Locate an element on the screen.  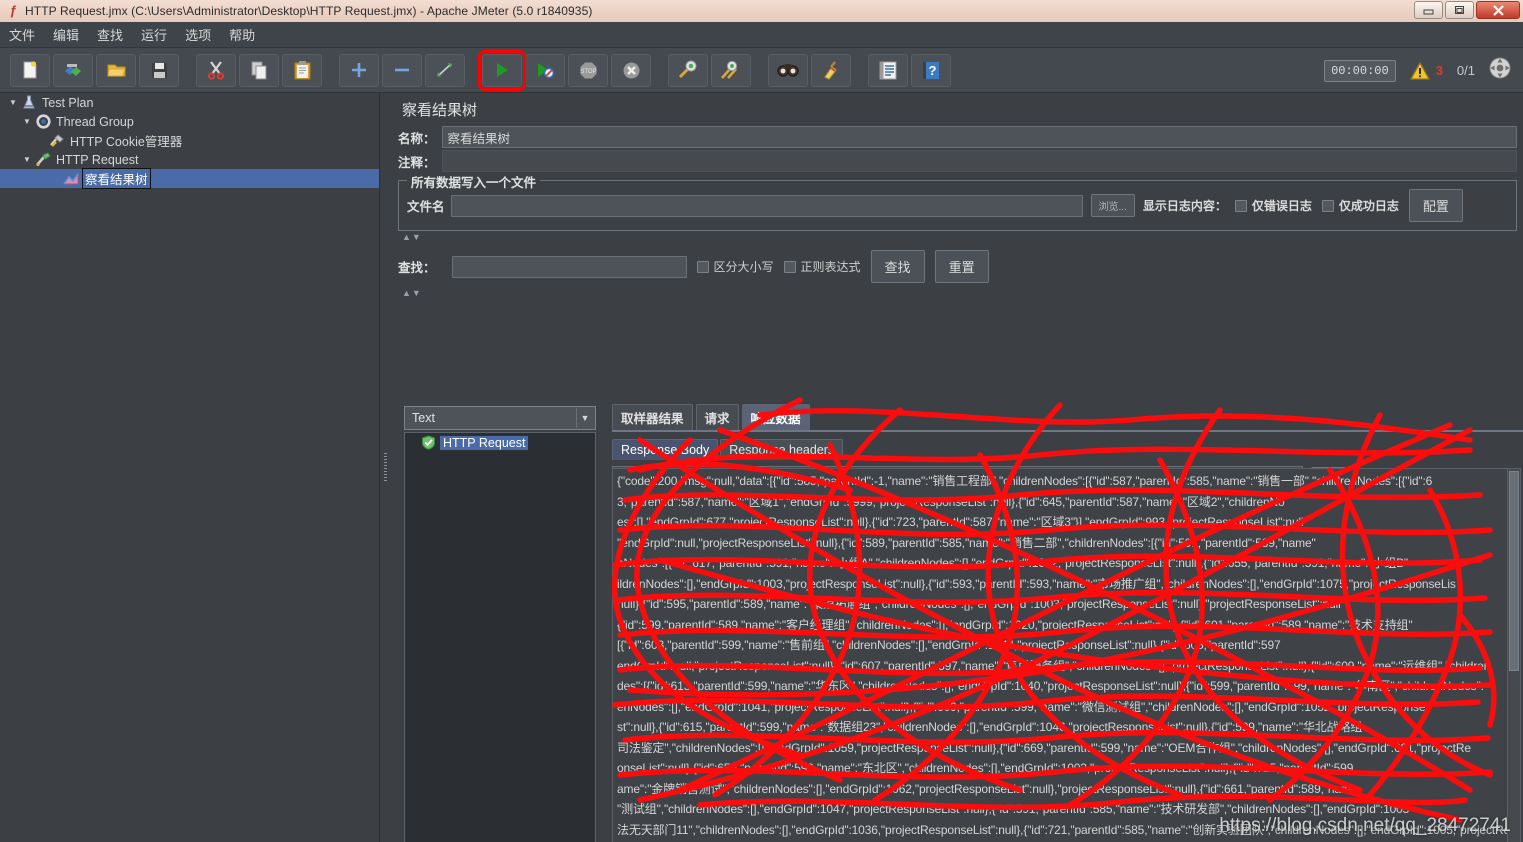
comment-input is located at coordinates (979, 161).